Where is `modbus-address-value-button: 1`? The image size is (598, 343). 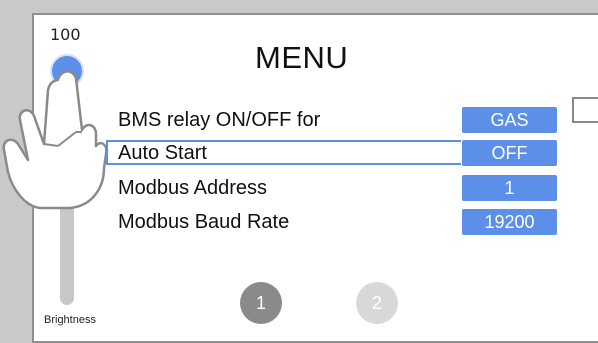 modbus-address-value-button: 1 is located at coordinates (509, 188).